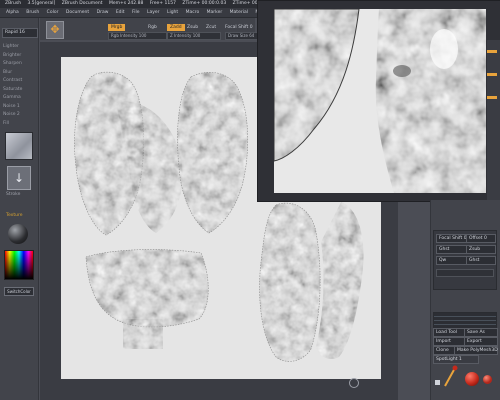 Image resolution: width=500 pixels, height=400 pixels. I want to click on palette-item: Blur, so click(19, 73).